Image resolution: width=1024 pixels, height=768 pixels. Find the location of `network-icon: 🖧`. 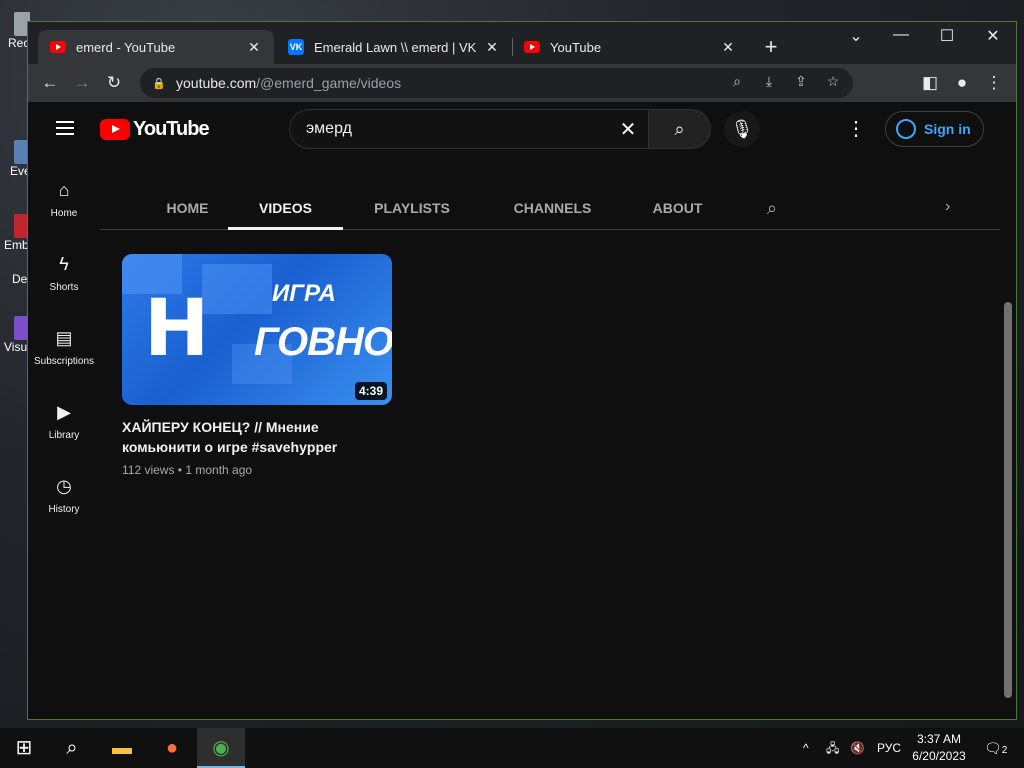

network-icon: 🖧 is located at coordinates (832, 748).